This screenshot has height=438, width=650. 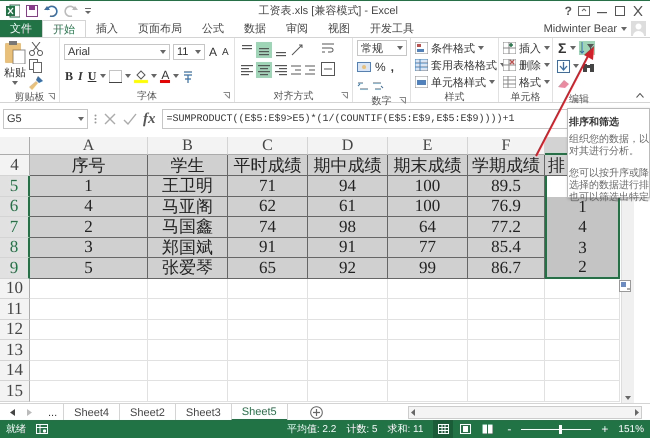 What do you see at coordinates (428, 165) in the screenshot?
I see `table-cell: 期末成绩` at bounding box center [428, 165].